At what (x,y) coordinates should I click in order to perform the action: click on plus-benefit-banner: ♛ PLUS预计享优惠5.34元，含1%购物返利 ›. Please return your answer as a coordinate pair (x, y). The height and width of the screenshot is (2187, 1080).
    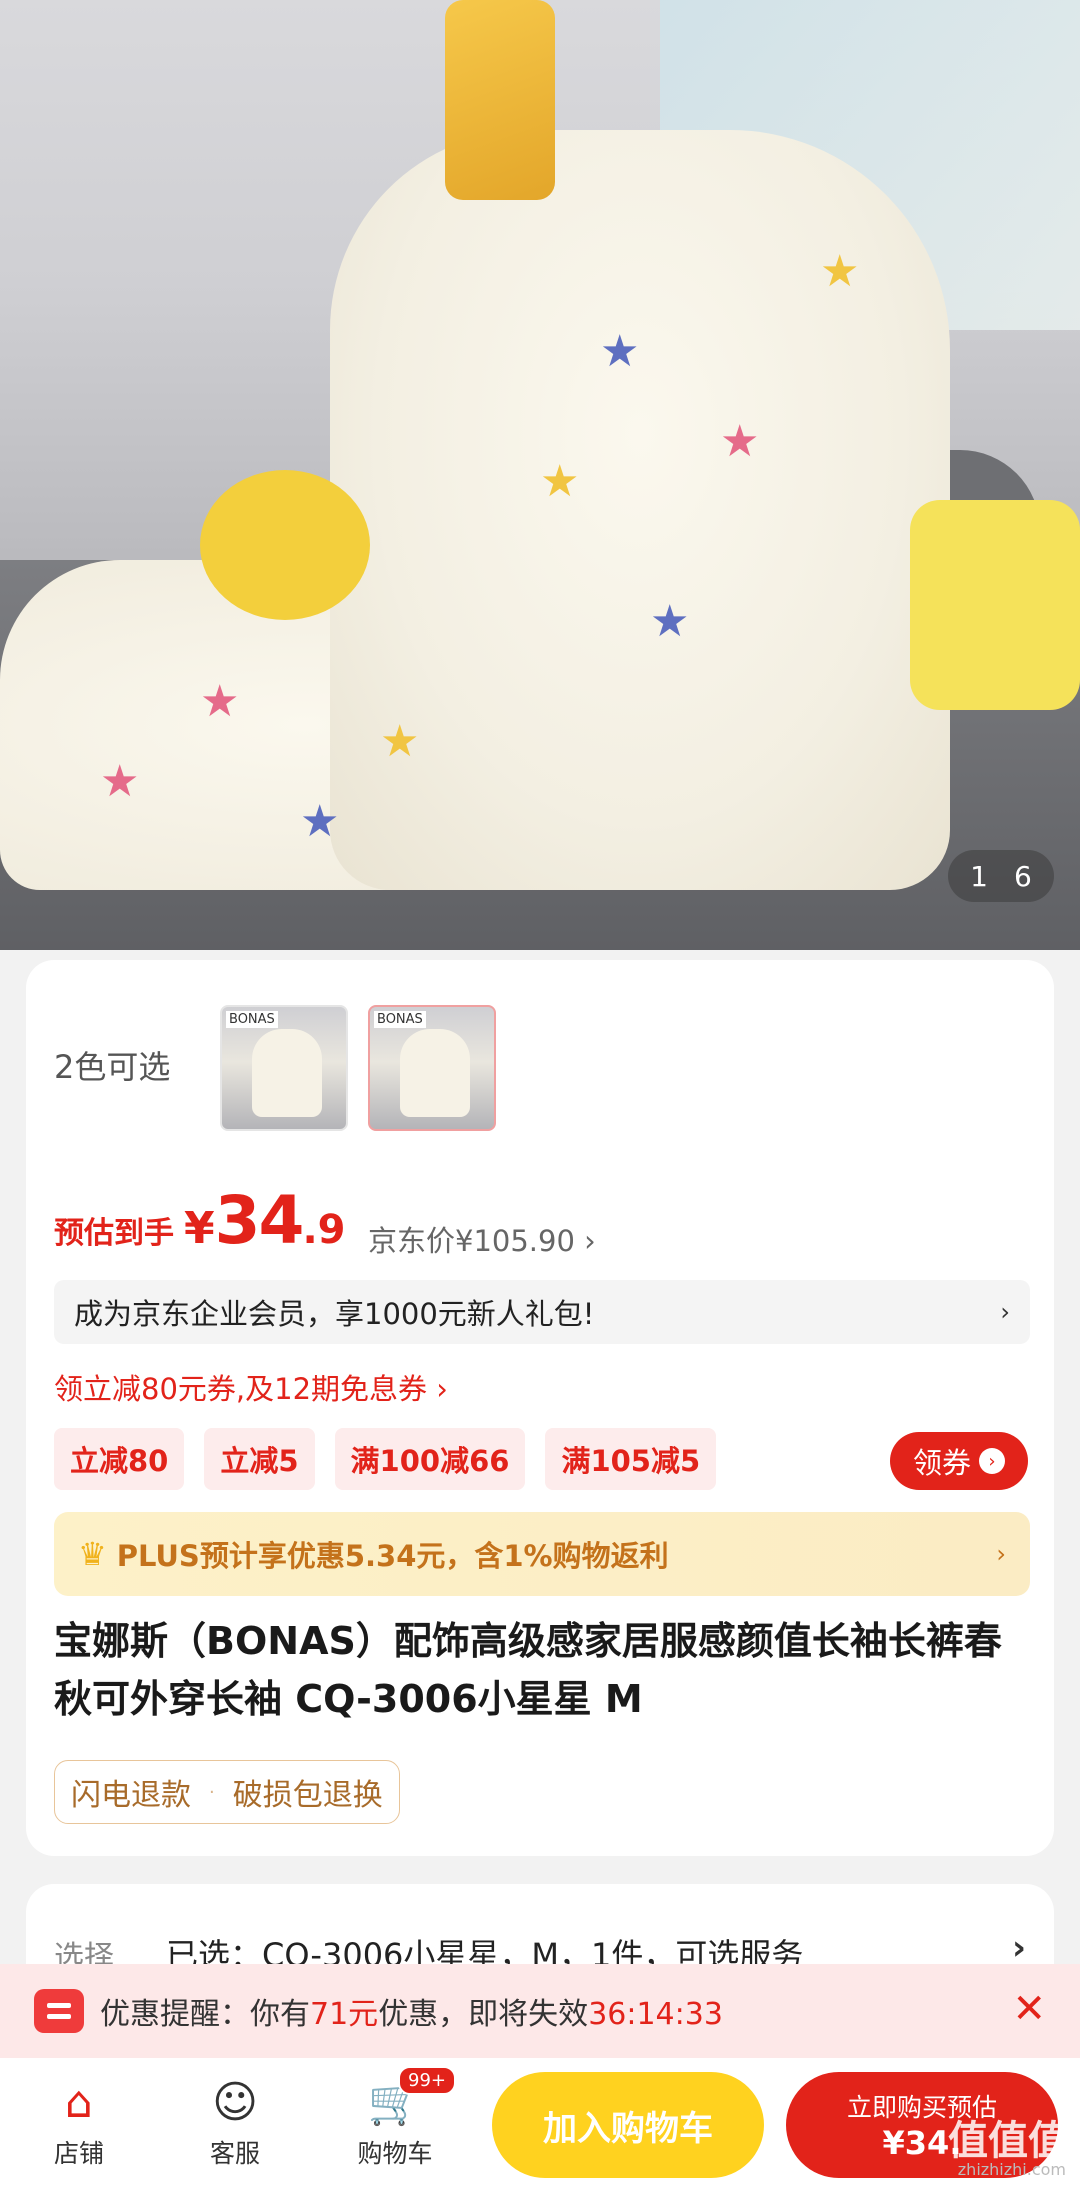
    Looking at the image, I should click on (542, 1554).